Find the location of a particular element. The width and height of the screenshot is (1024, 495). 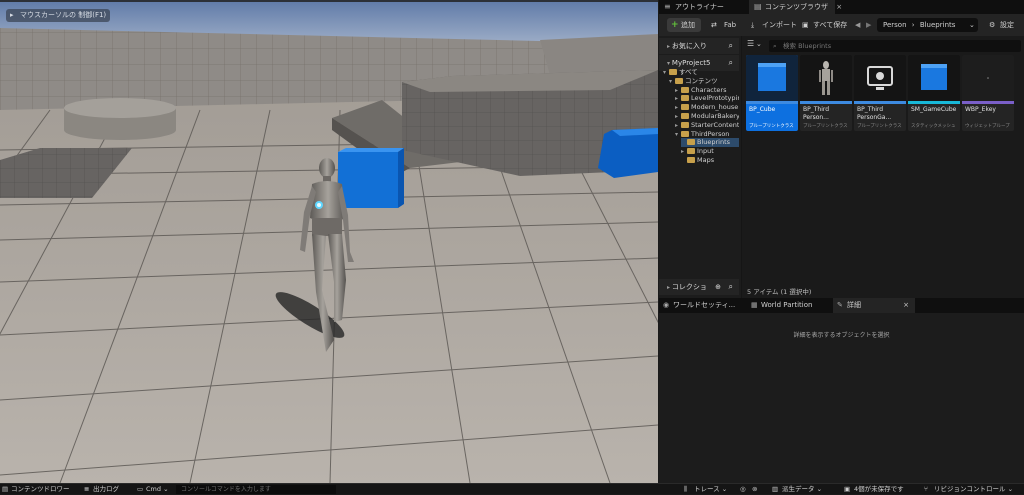

asset-search-bar: ☰ ⌄ ⌕ 検索 Blueprints is located at coordinates (883, 46).